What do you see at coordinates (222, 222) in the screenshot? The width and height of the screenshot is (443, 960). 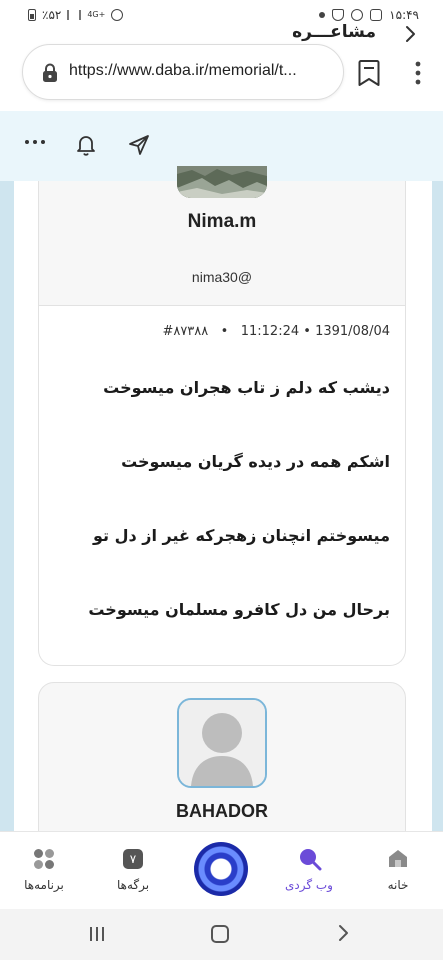 I see `author-name: Nima.m` at bounding box center [222, 222].